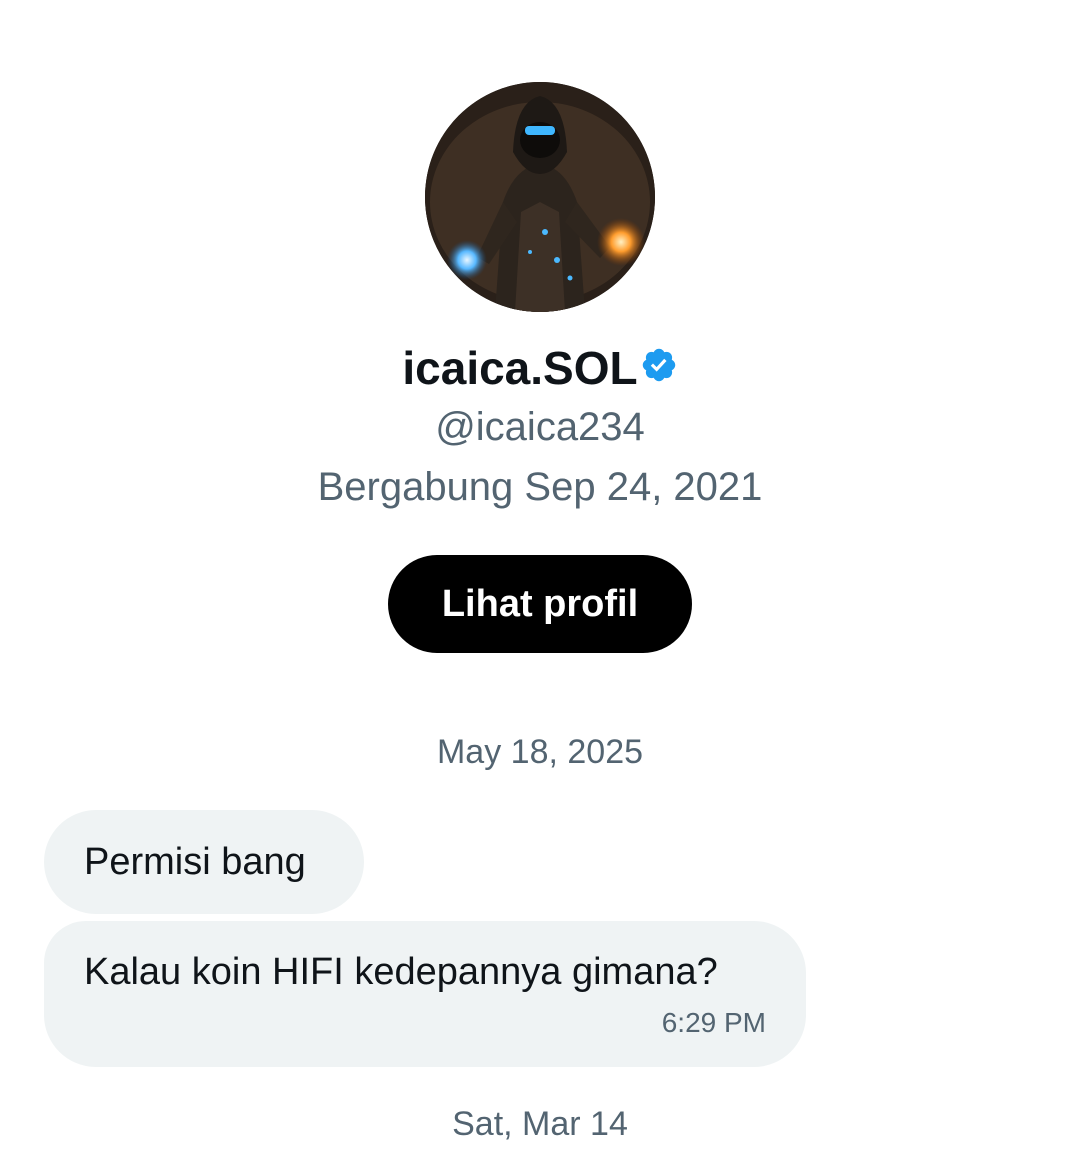  I want to click on user-handle: @icaica234, so click(540, 427).